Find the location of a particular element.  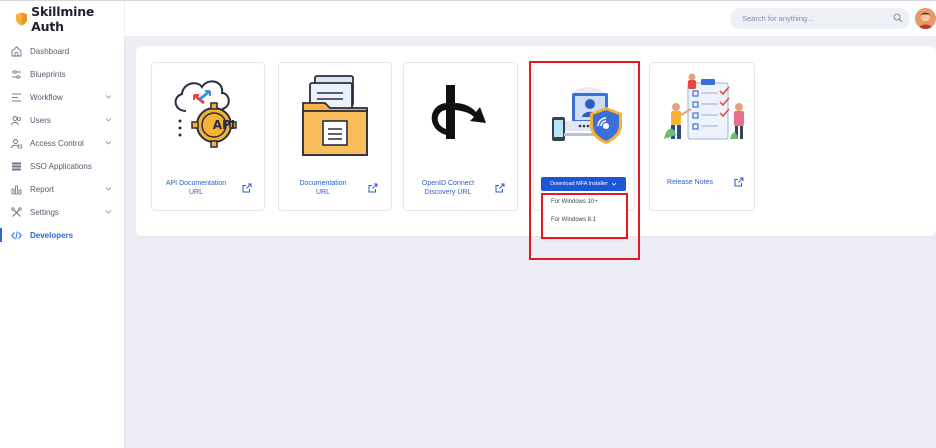

avatar is located at coordinates (925, 18).